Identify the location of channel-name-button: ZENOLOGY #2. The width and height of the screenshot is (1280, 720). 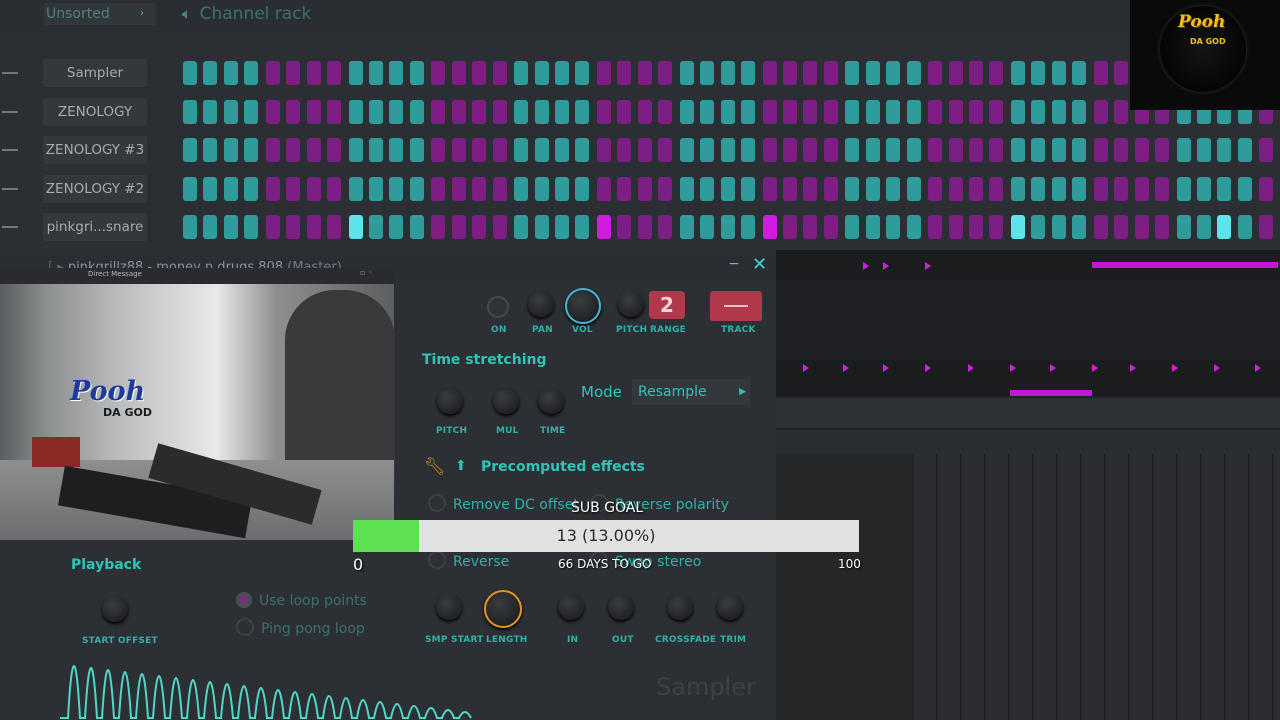
(95, 188).